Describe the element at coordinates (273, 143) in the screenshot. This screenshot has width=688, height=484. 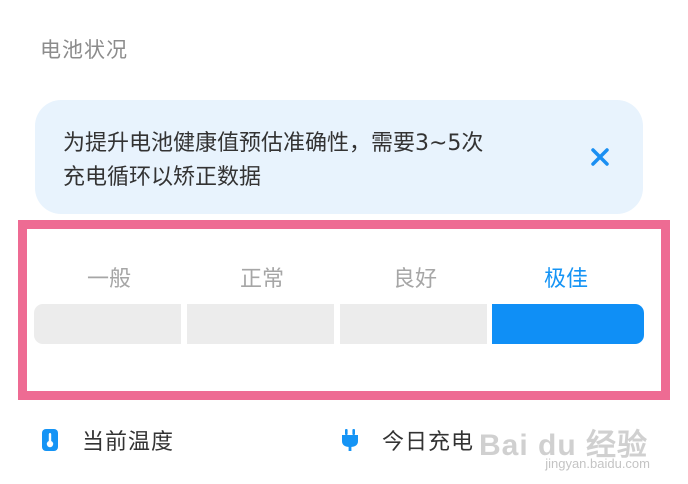
I see `notice-line-1: 为提升电池健康值预估准确性，需要3~5次` at that location.